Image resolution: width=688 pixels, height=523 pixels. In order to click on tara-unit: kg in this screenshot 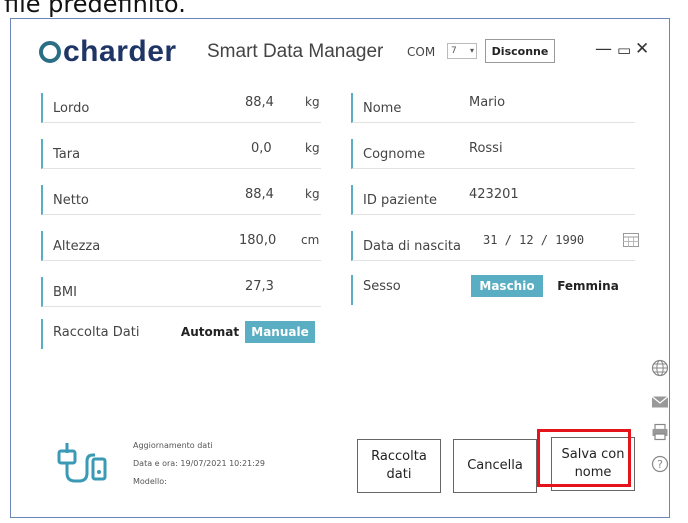, I will do `click(312, 148)`.